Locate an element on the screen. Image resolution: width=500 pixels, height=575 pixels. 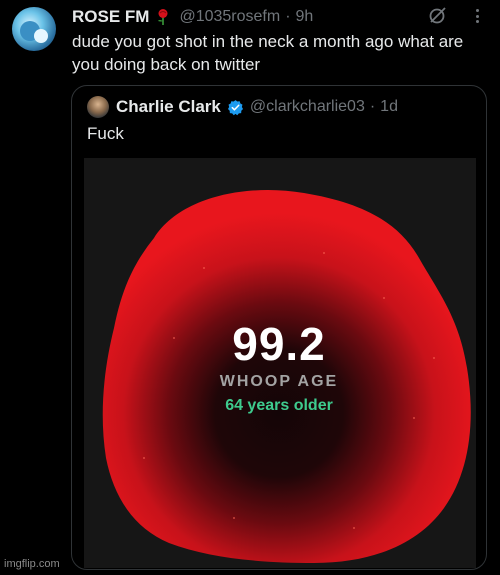
quoted-avatar is located at coordinates (98, 107).